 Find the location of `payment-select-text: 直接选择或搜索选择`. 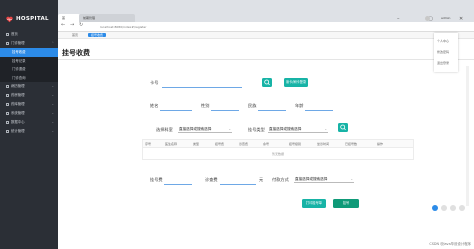

payment-select-text: 直接选择或搜索选择 is located at coordinates (311, 179).